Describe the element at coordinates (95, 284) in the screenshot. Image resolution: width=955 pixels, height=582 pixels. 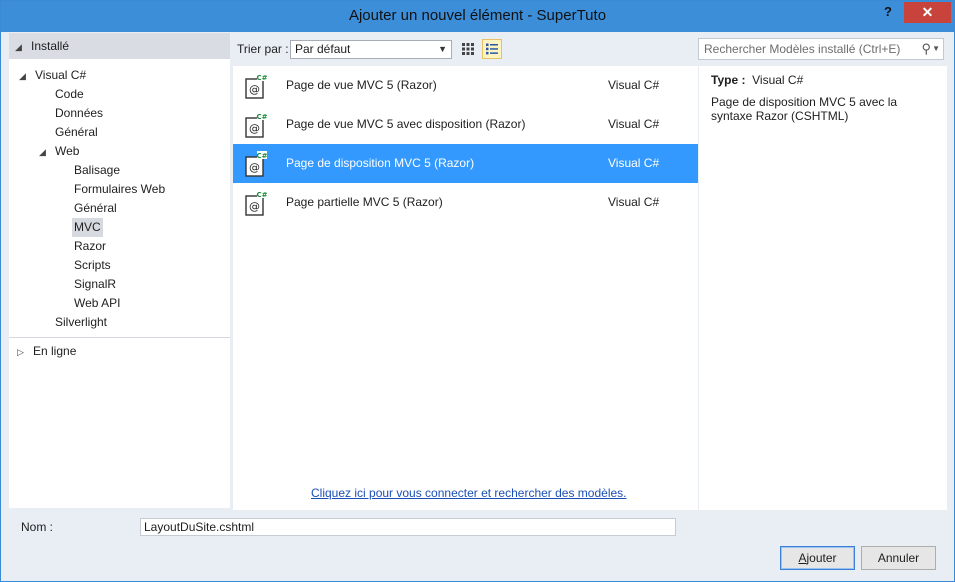
I see `tree-item-signalr: SignalR` at that location.